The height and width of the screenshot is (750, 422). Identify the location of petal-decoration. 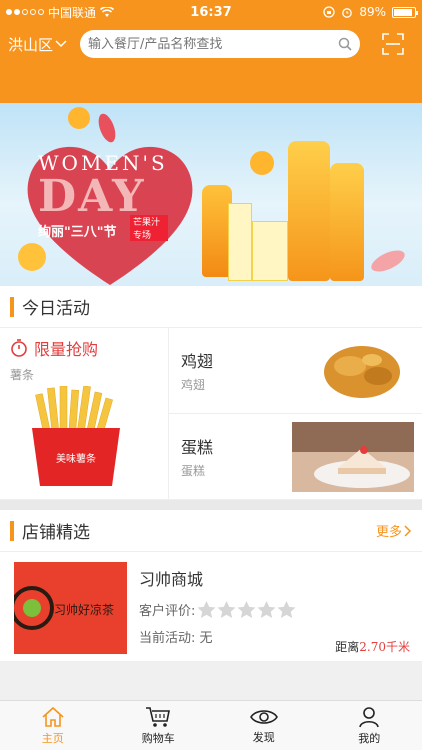
(388, 261).